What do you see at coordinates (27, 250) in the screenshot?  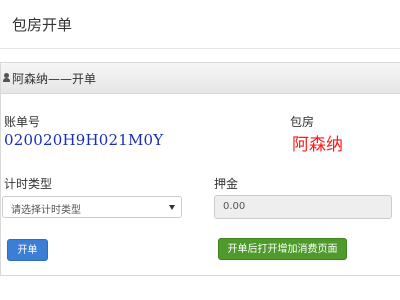 I see `open-order-button: 开单` at bounding box center [27, 250].